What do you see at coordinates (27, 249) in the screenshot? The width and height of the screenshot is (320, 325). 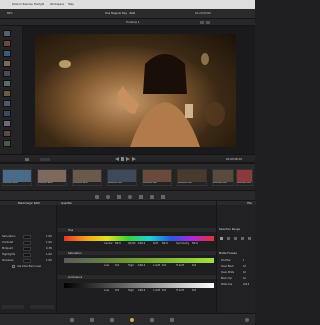 I see `midpoint-slider` at bounding box center [27, 249].